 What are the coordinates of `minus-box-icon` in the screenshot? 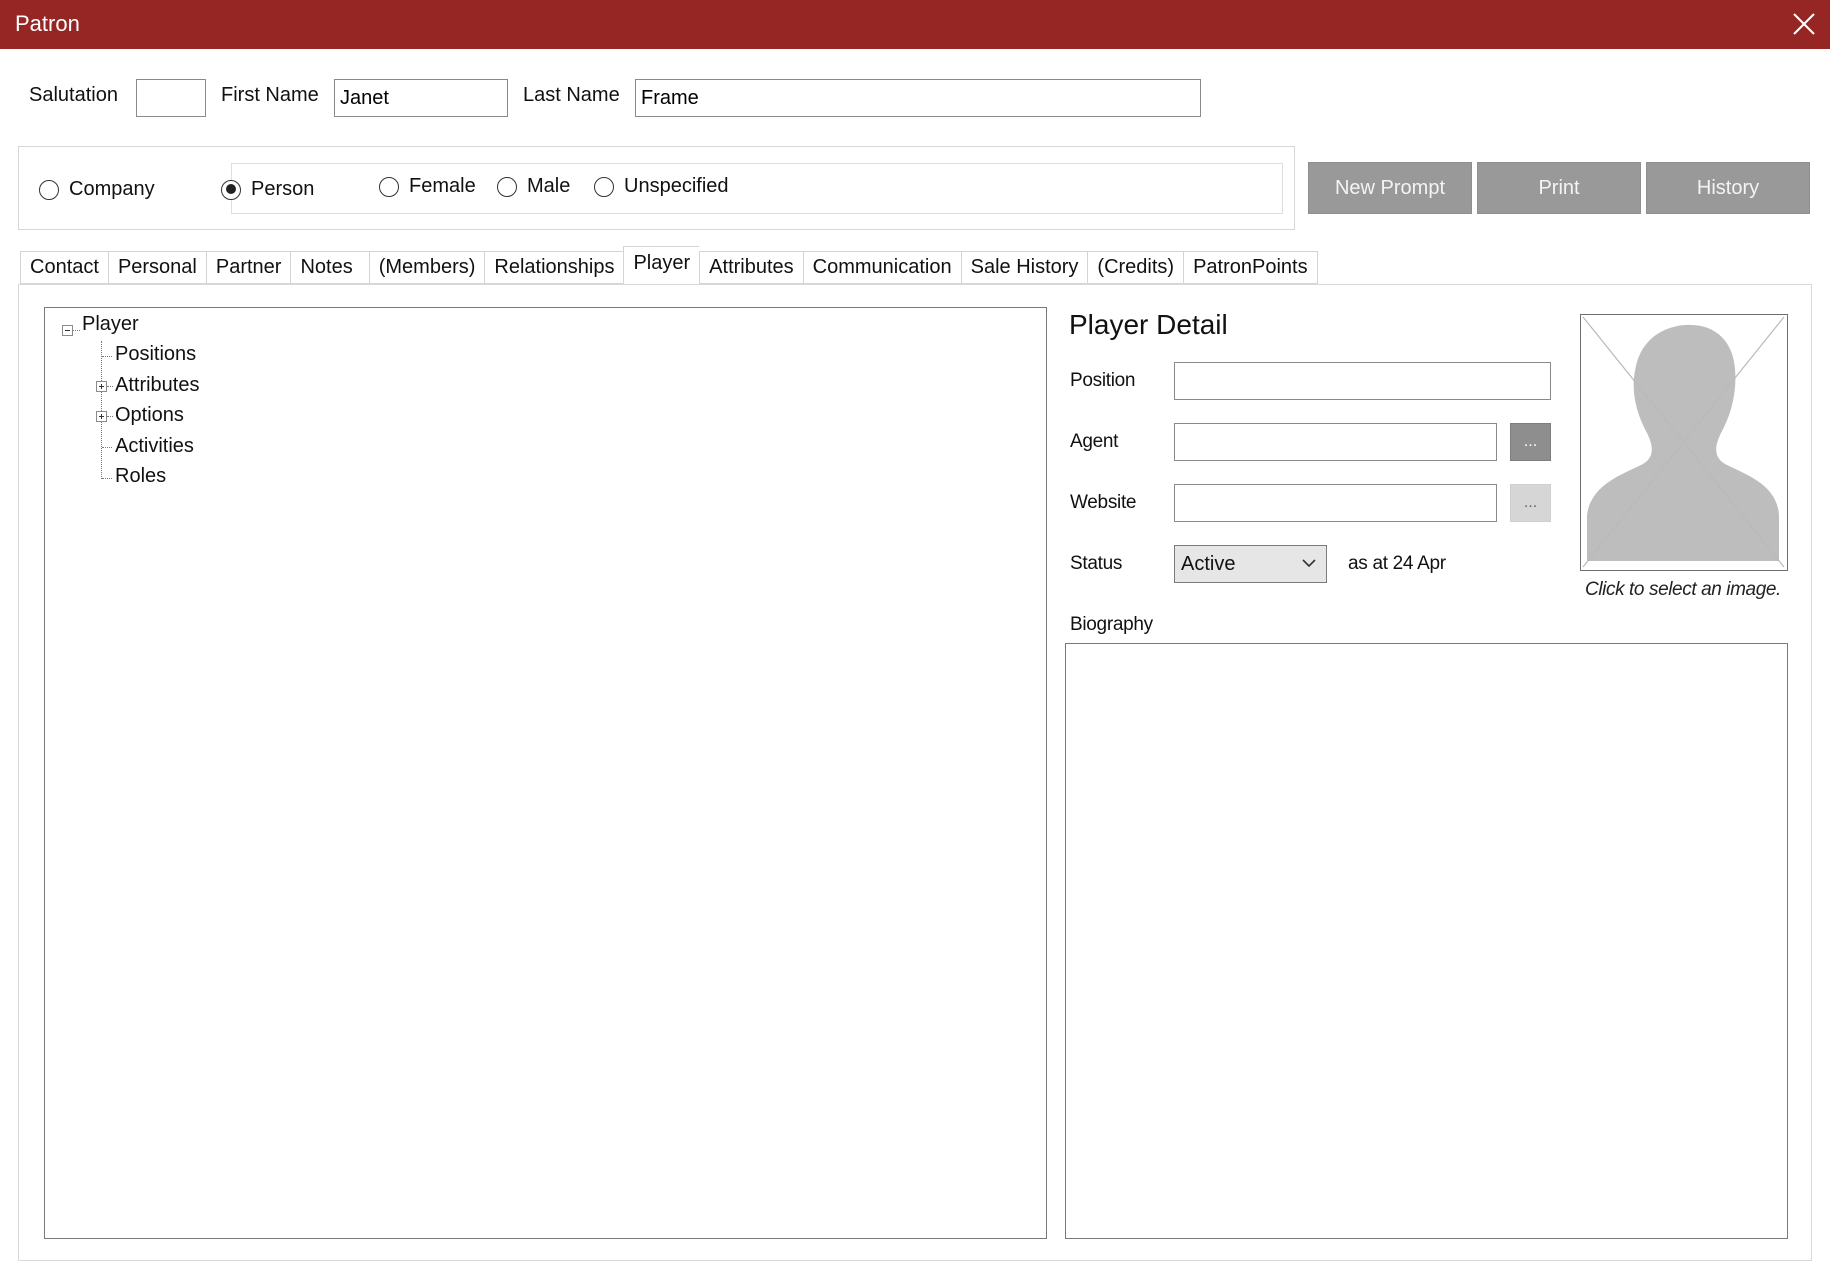 It's located at (67, 330).